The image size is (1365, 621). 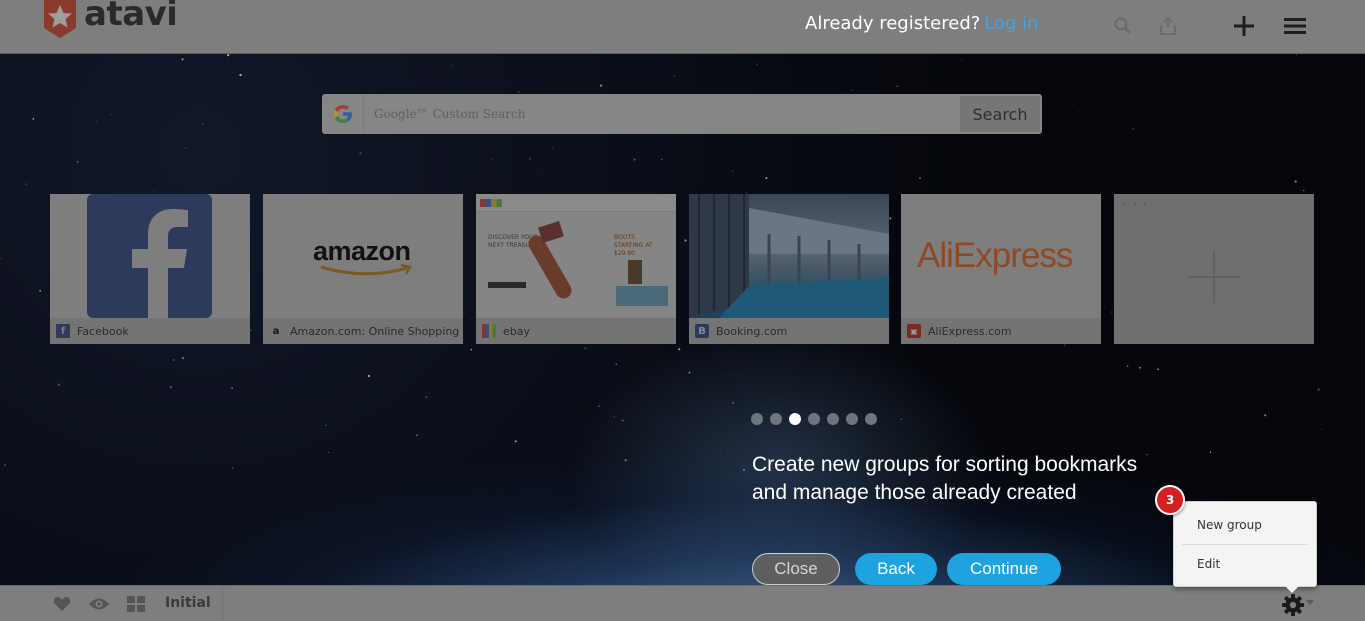 I want to click on group-tab-initial: Initial, so click(x=188, y=603).